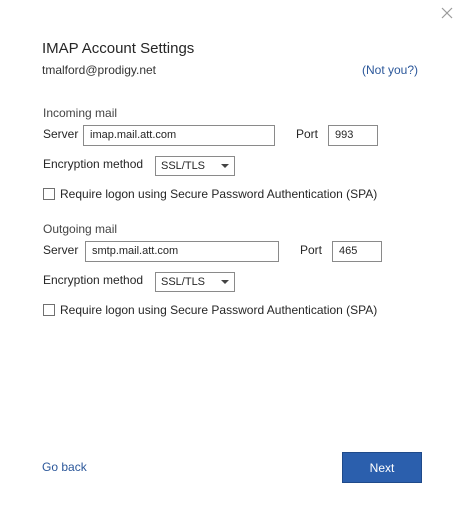  I want to click on not-you-link: (Not you?), so click(390, 70).